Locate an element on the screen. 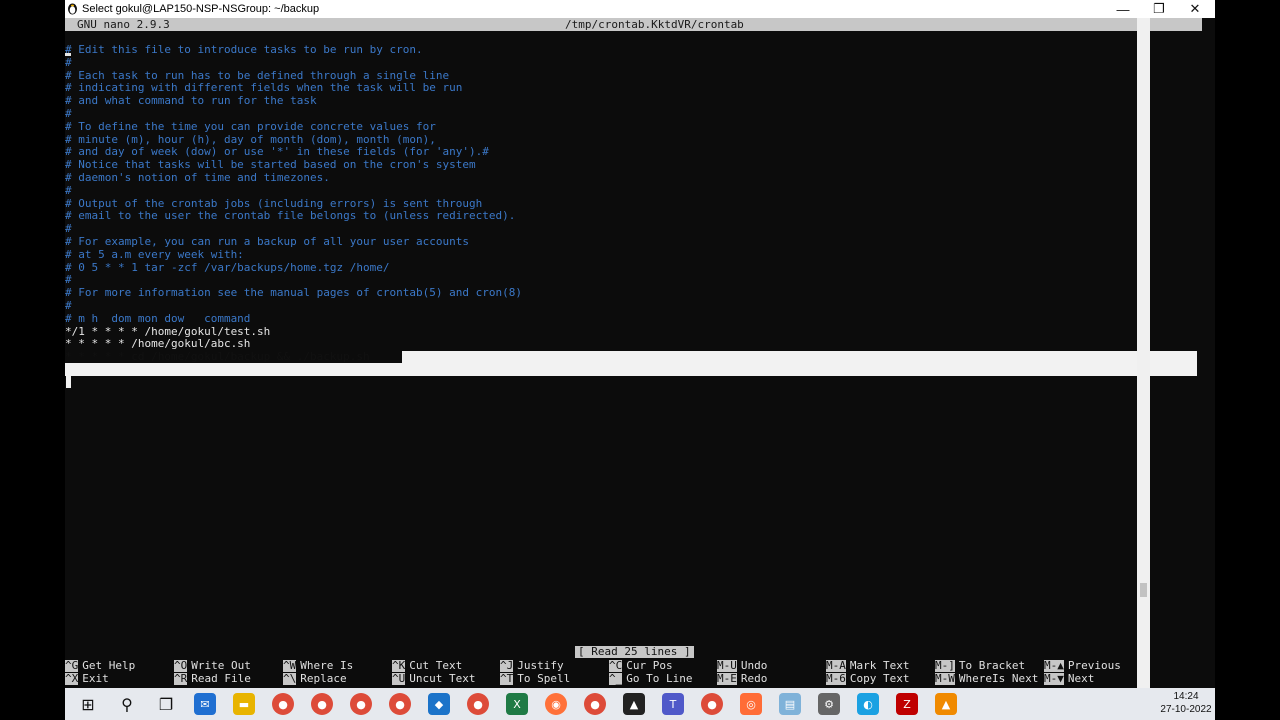 The width and height of the screenshot is (1280, 720). shortcut-key: M-] is located at coordinates (945, 665).